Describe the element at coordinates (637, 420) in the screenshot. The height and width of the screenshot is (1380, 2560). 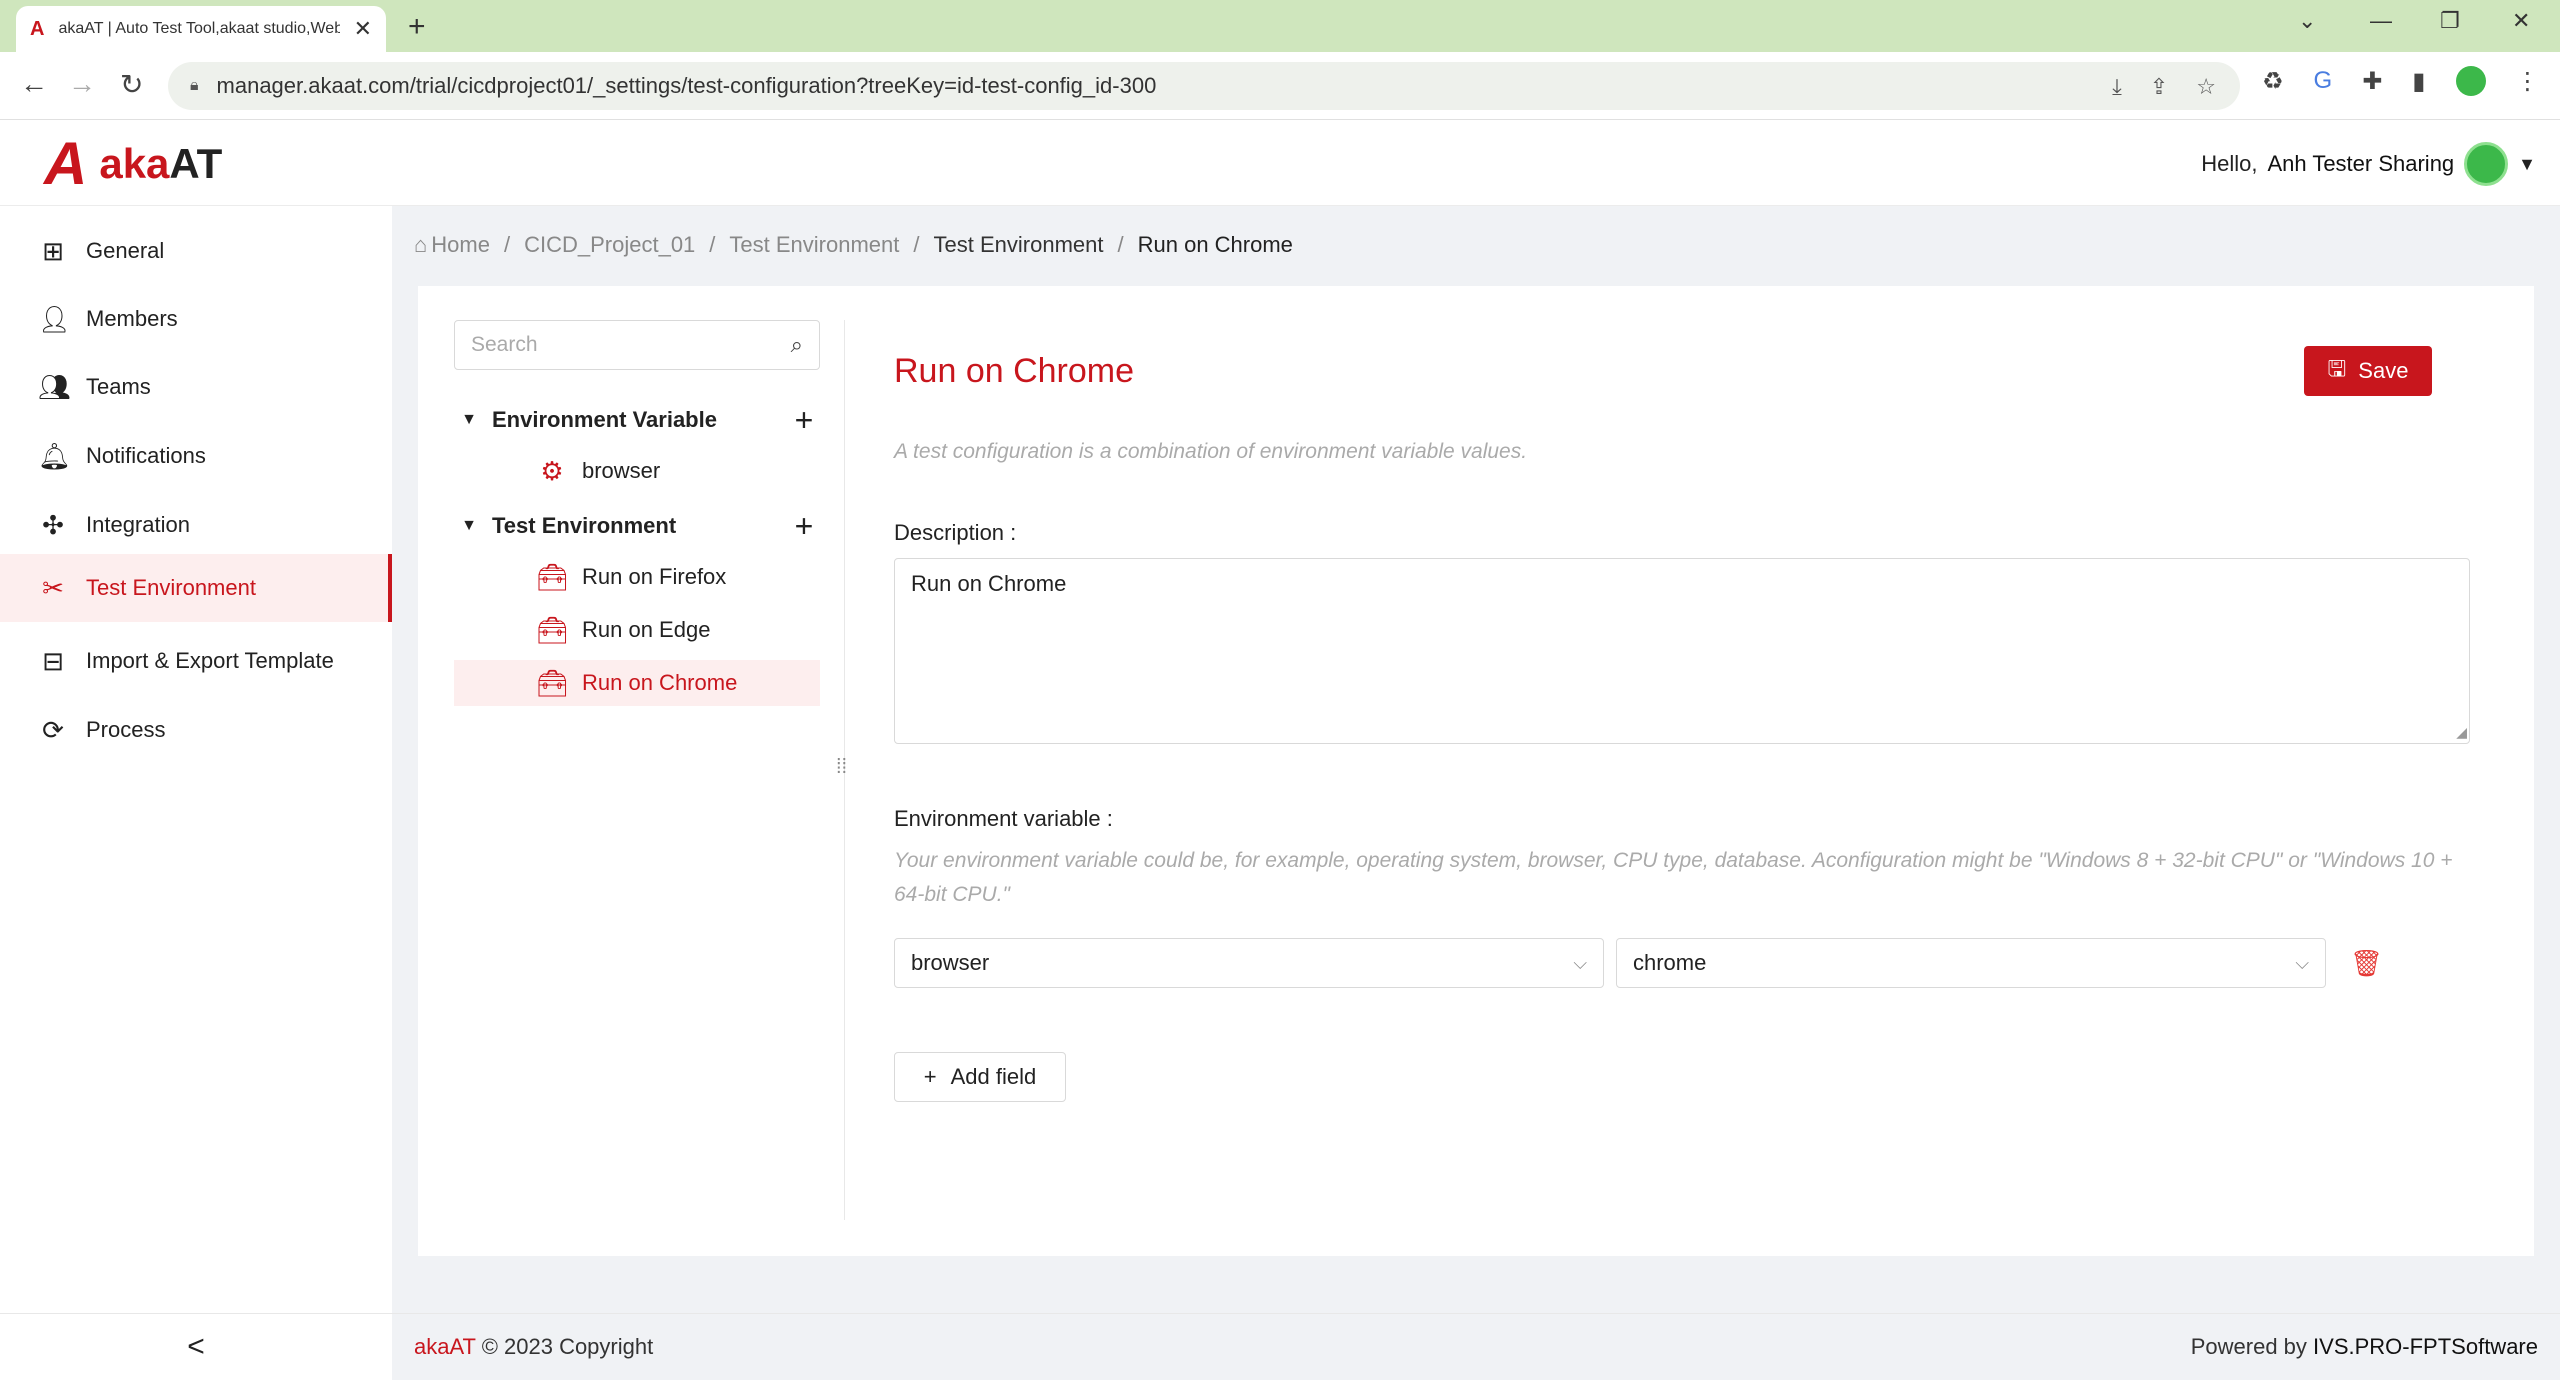
I see `tree-group-environment-variable: ▼ Environment Variable +` at that location.